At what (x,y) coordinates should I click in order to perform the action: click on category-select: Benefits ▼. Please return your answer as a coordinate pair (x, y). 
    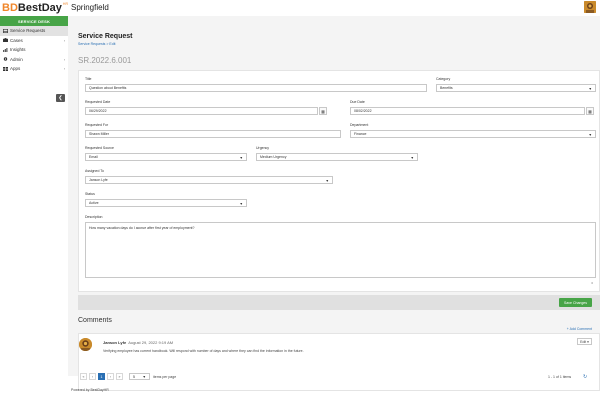
    Looking at the image, I should click on (516, 88).